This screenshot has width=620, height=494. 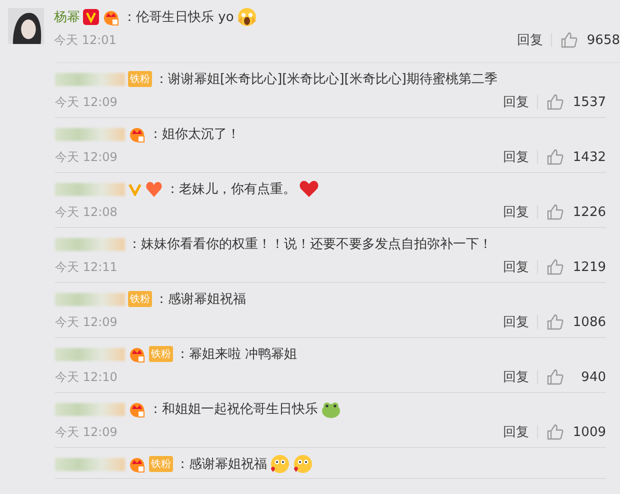 I want to click on like-count: 1537, so click(x=589, y=102).